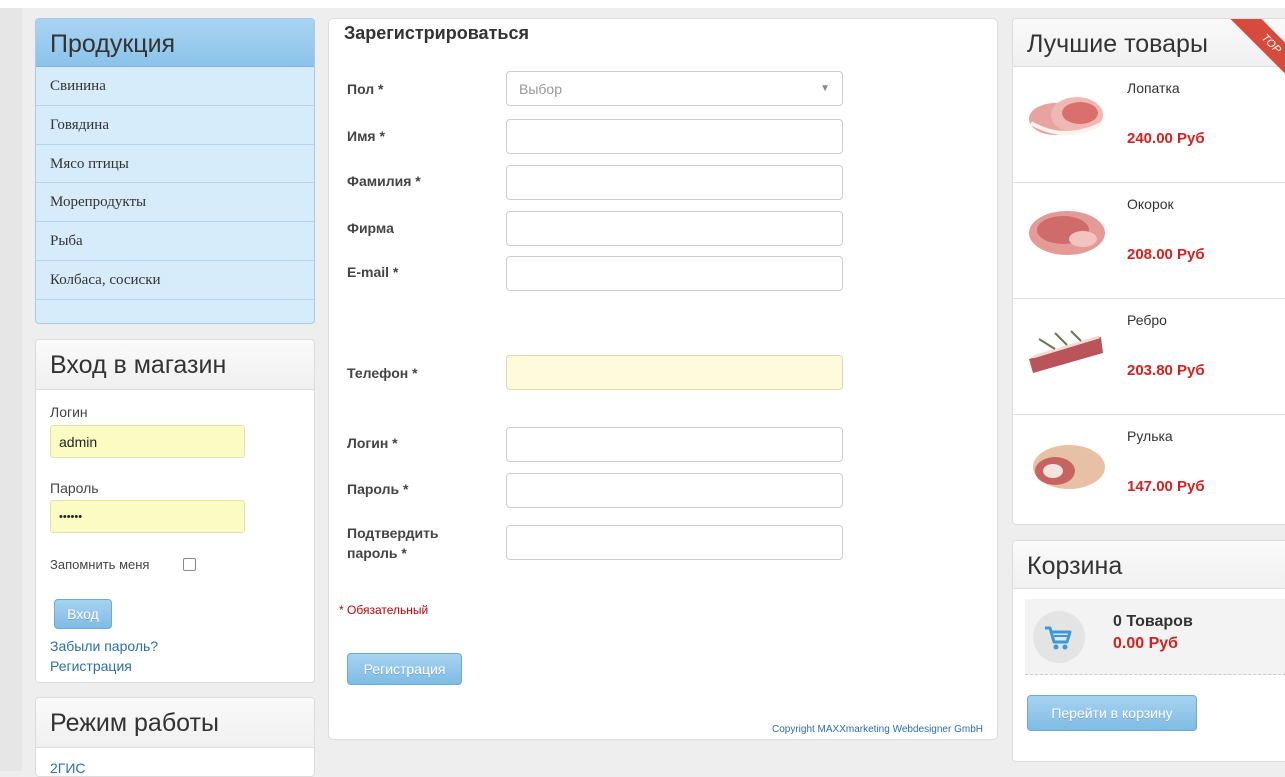 Image resolution: width=1285 pixels, height=777 pixels. Describe the element at coordinates (91, 666) in the screenshot. I see `register-link: Регистрация` at that location.